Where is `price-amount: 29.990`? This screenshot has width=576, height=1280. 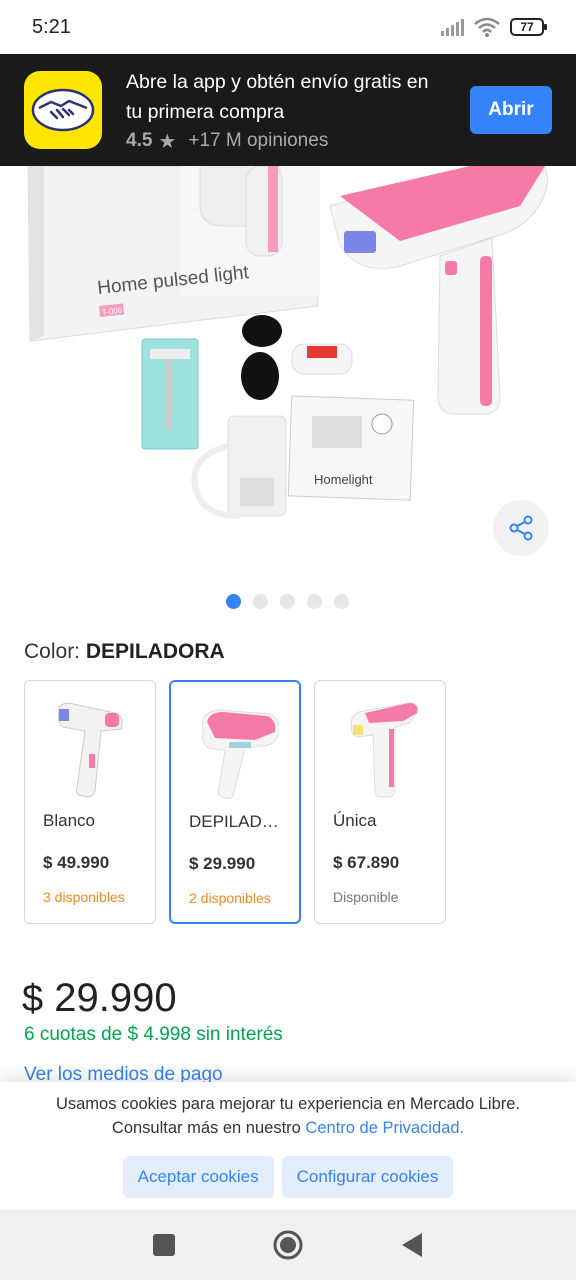 price-amount: 29.990 is located at coordinates (115, 998).